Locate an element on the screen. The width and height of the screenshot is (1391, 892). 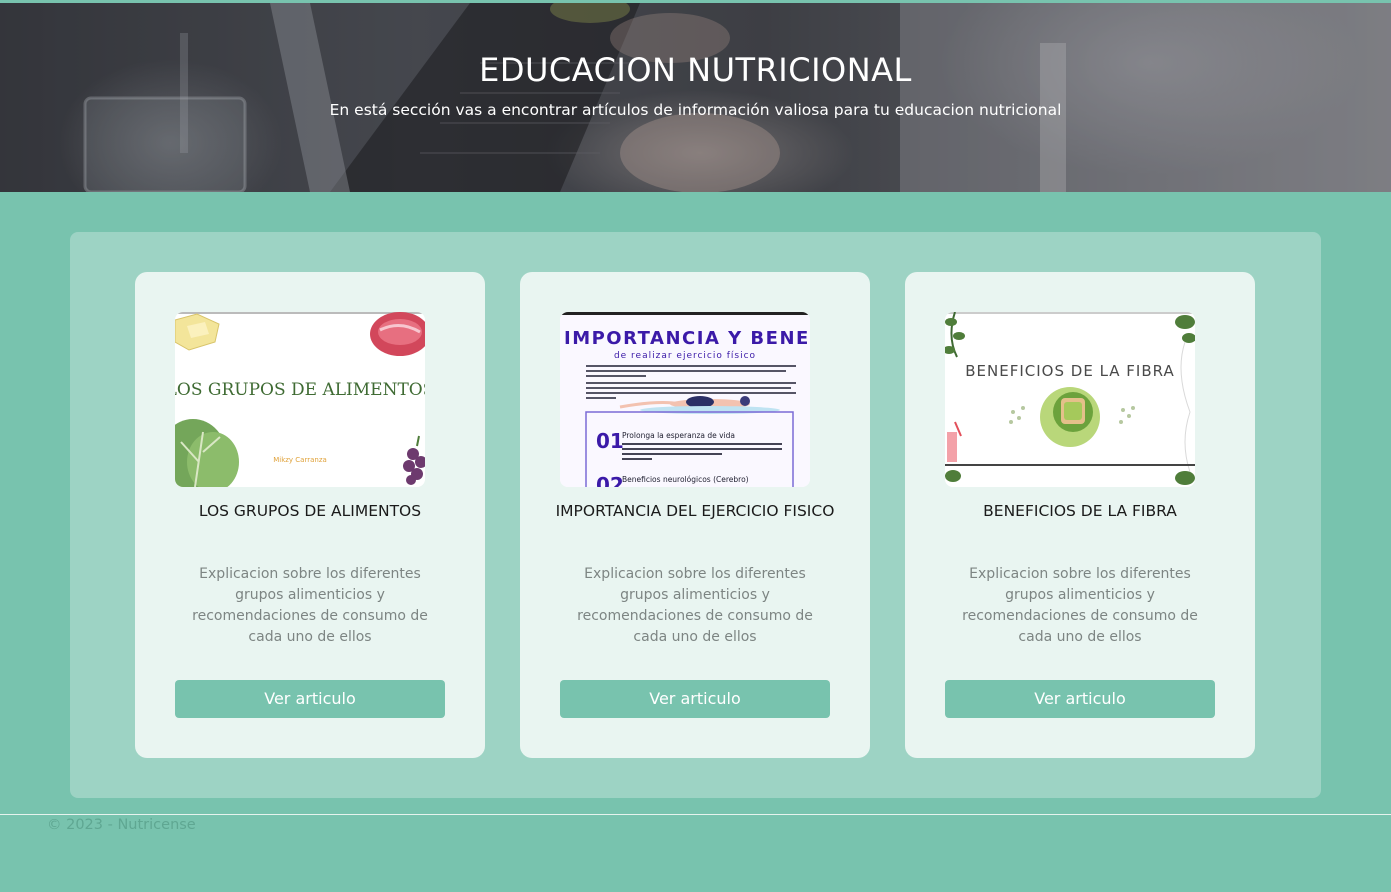
page-title: EDUCACION NUTRICIONAL is located at coordinates (695, 70).